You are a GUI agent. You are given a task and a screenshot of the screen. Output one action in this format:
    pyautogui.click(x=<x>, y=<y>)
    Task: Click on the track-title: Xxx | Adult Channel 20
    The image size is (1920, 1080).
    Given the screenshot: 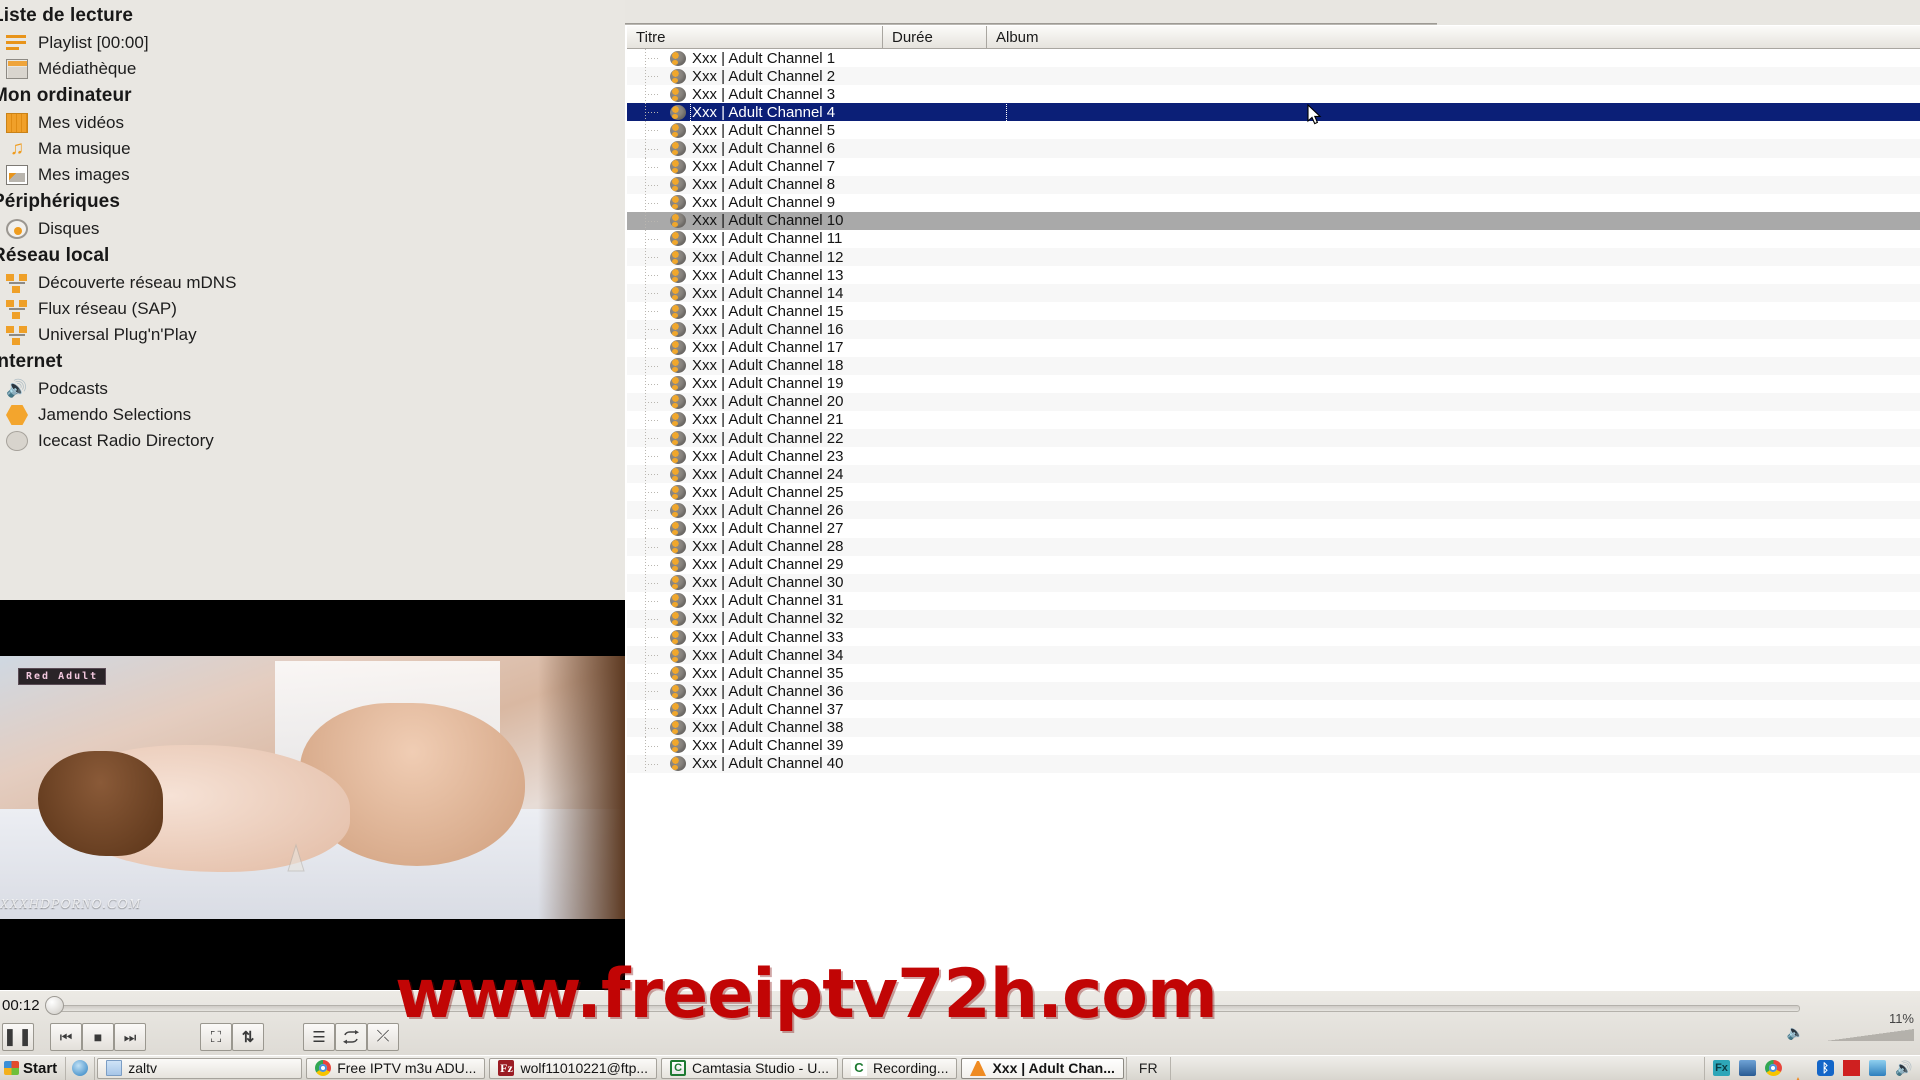 What is the action you would take?
    pyautogui.click(x=768, y=402)
    